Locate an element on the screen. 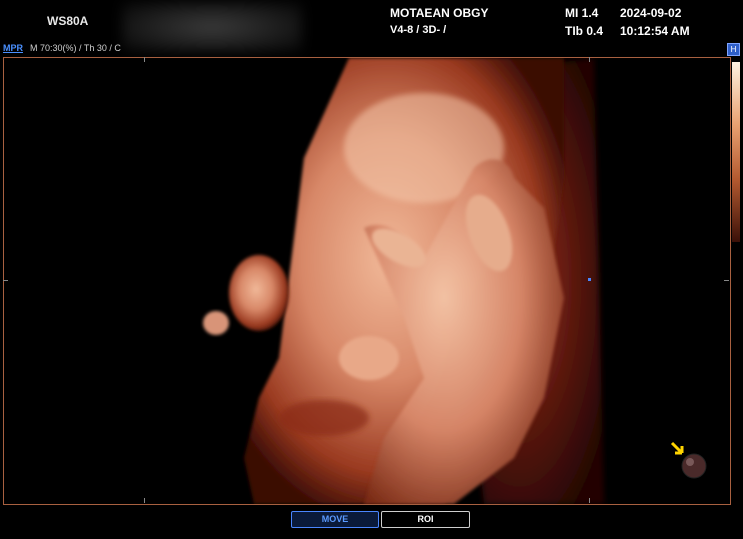 The image size is (743, 539). mpr-mode-link: MPR is located at coordinates (13, 48).